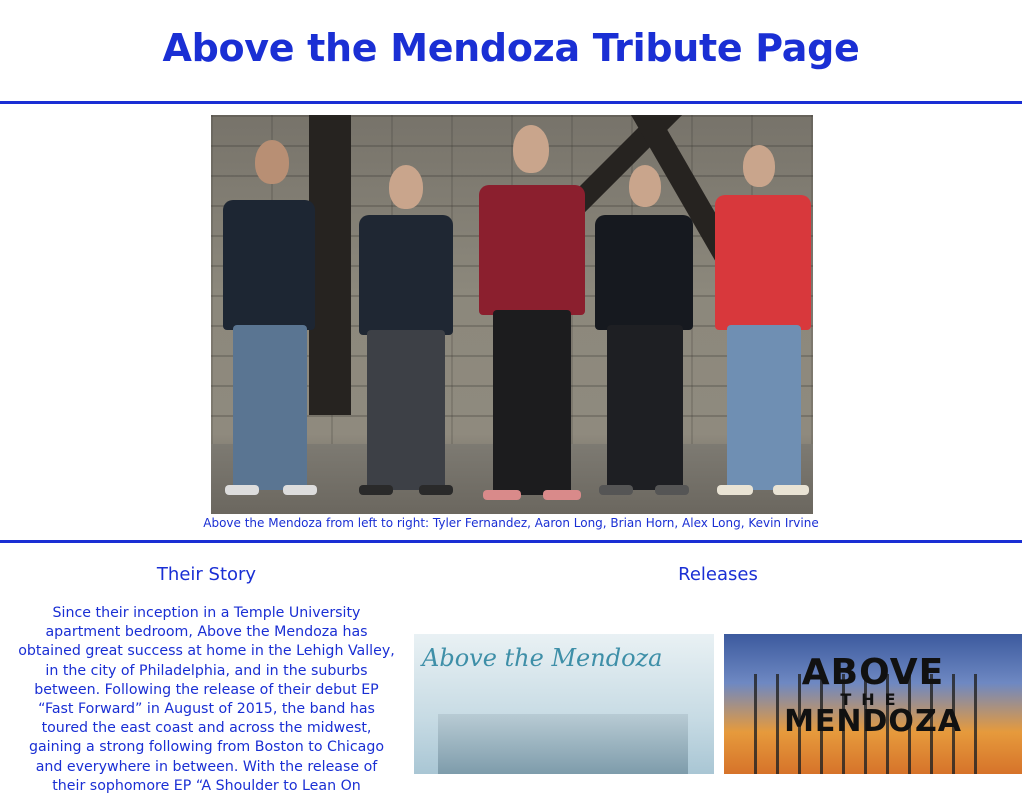 The width and height of the screenshot is (1022, 796). Describe the element at coordinates (873, 672) in the screenshot. I see `album-cover-title: ABOVE` at that location.